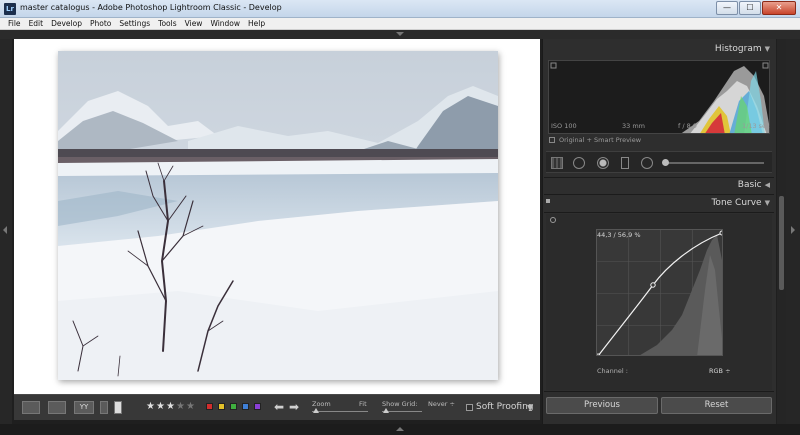 The width and height of the screenshot is (800, 435). What do you see at coordinates (104, 407) in the screenshot?
I see `view-options-dropdown` at bounding box center [104, 407].